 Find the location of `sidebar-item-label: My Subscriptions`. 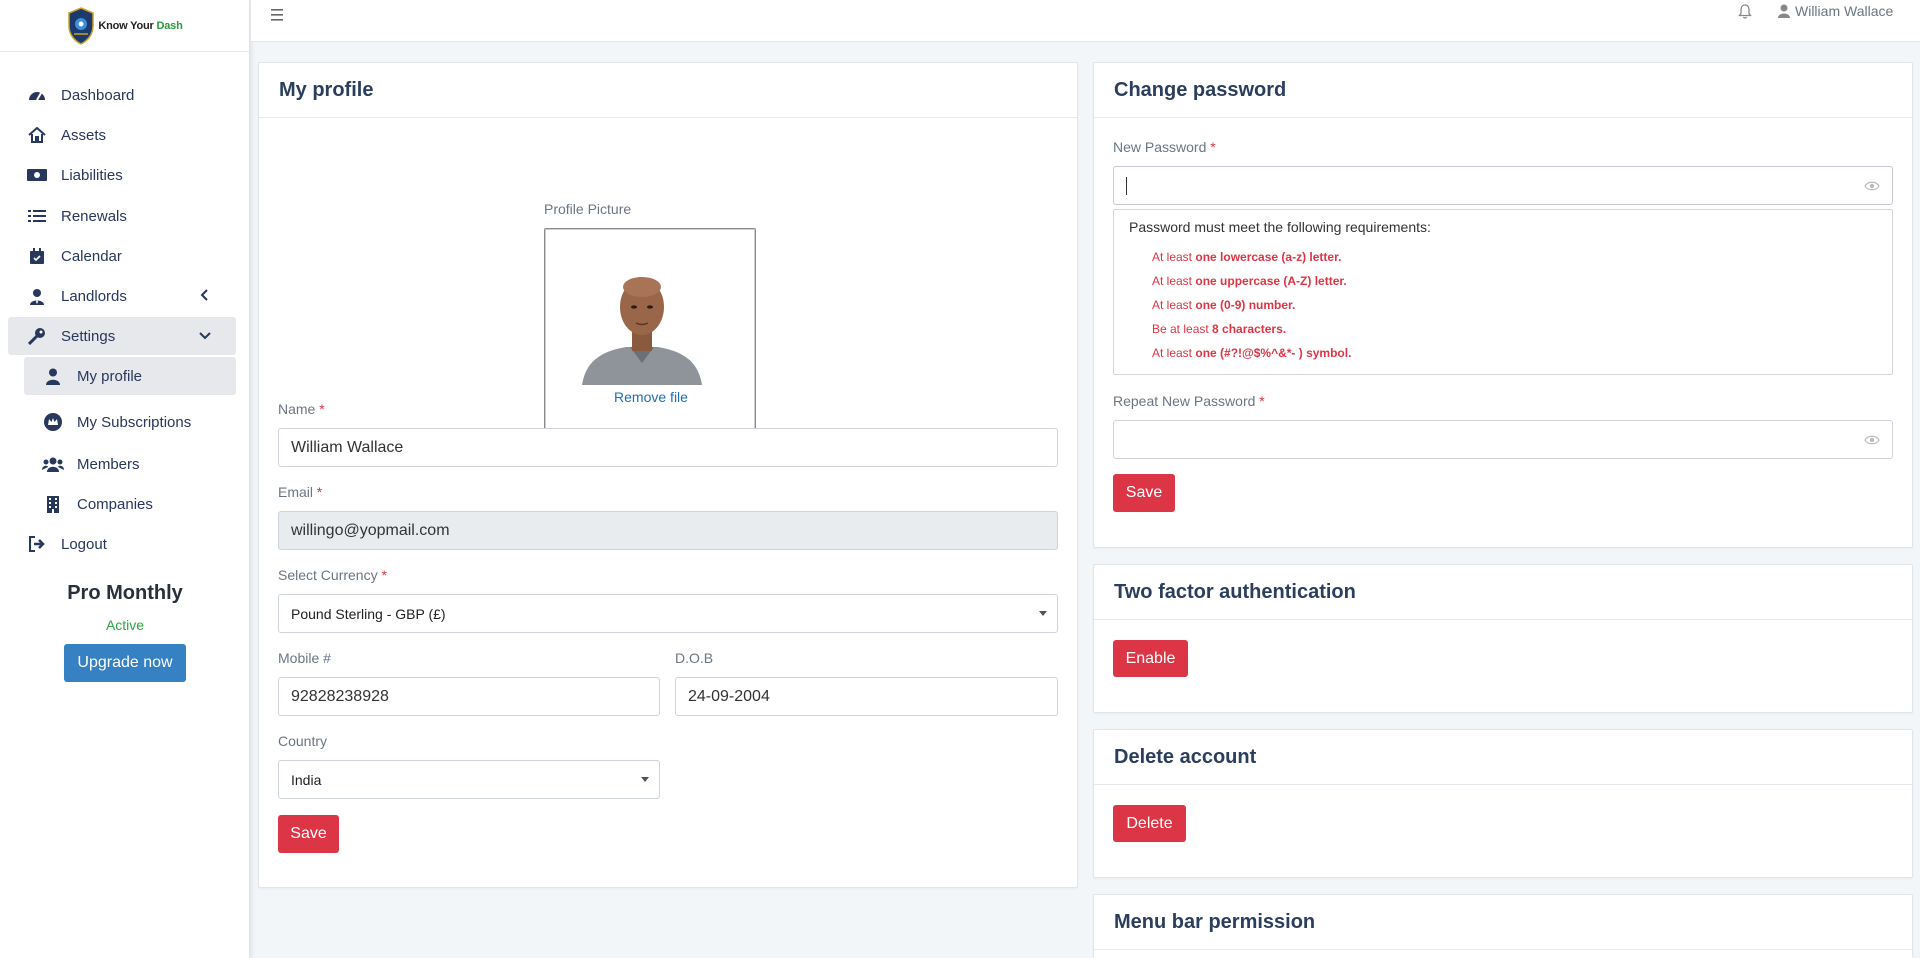

sidebar-item-label: My Subscriptions is located at coordinates (134, 422).